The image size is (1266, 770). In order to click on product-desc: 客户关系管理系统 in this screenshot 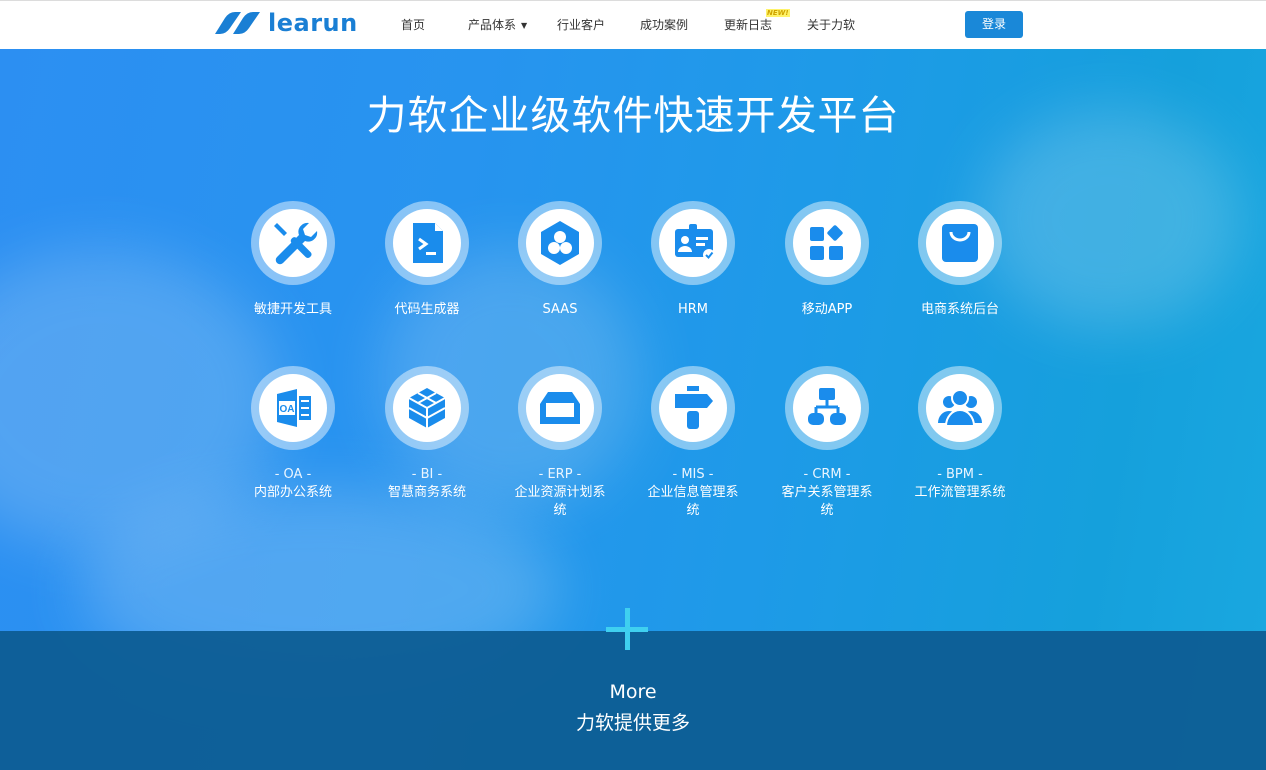, I will do `click(827, 501)`.